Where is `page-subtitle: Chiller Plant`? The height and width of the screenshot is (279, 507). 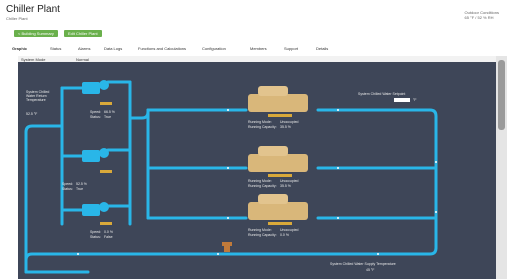 page-subtitle: Chiller Plant is located at coordinates (17, 18).